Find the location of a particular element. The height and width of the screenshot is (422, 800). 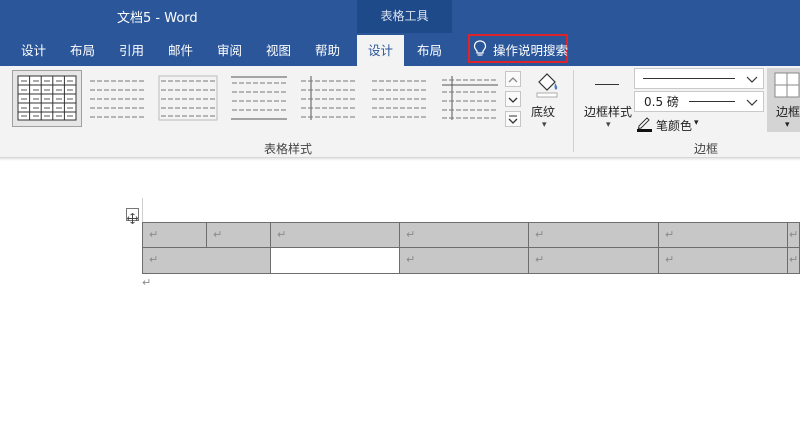

group-label-table-styles: 表格样式 is located at coordinates (288, 149).